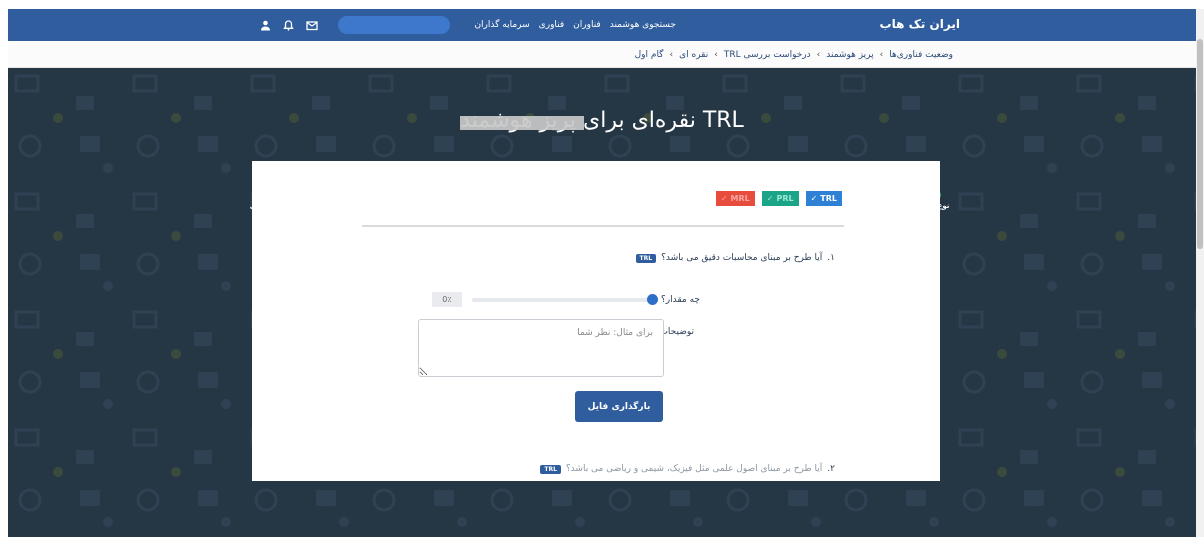 The height and width of the screenshot is (537, 1204). What do you see at coordinates (676, 332) in the screenshot?
I see `description-label: توضیحات` at bounding box center [676, 332].